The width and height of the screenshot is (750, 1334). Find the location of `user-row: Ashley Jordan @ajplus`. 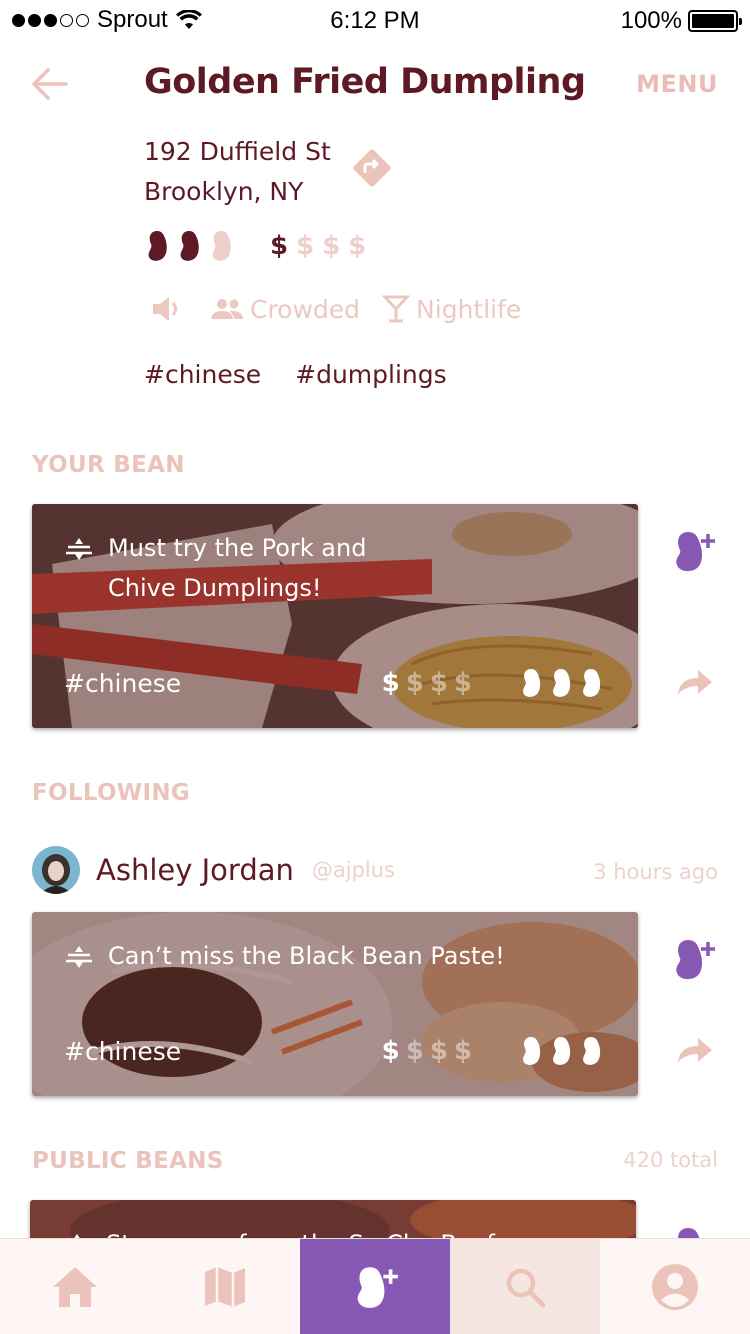

user-row: Ashley Jordan @ajplus is located at coordinates (213, 870).